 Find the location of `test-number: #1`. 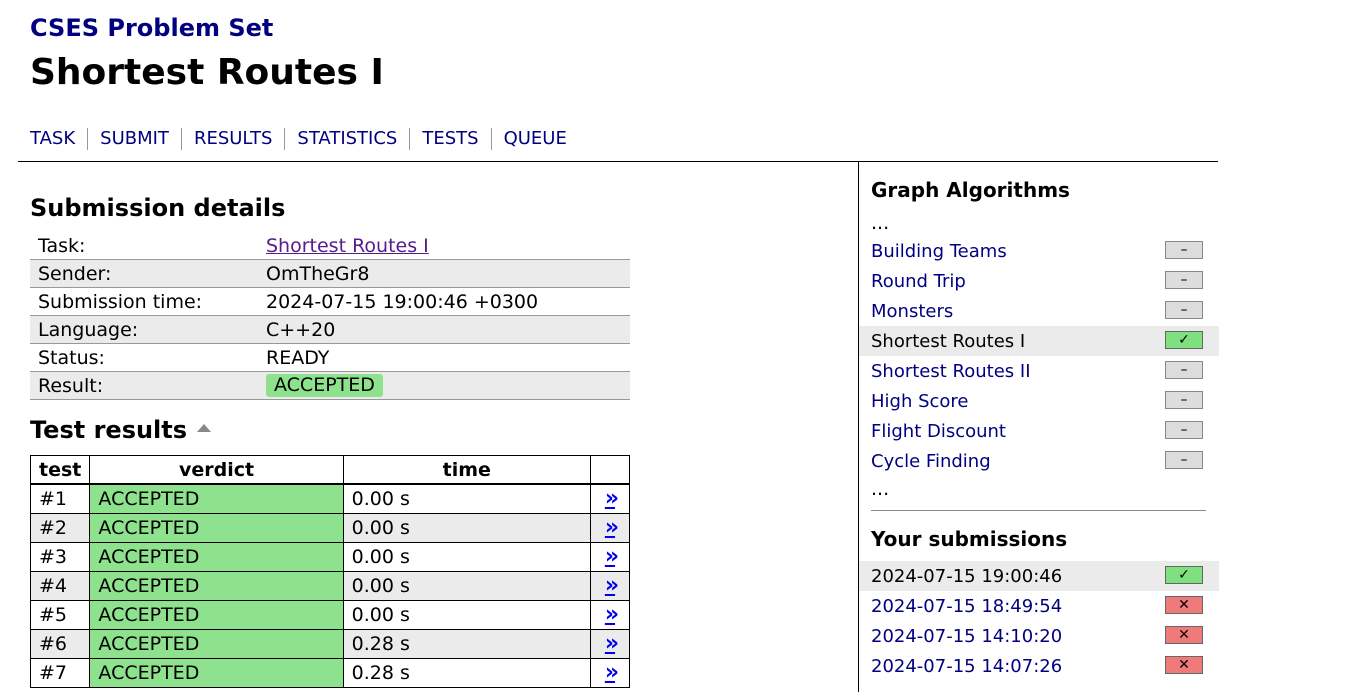

test-number: #1 is located at coordinates (60, 498).